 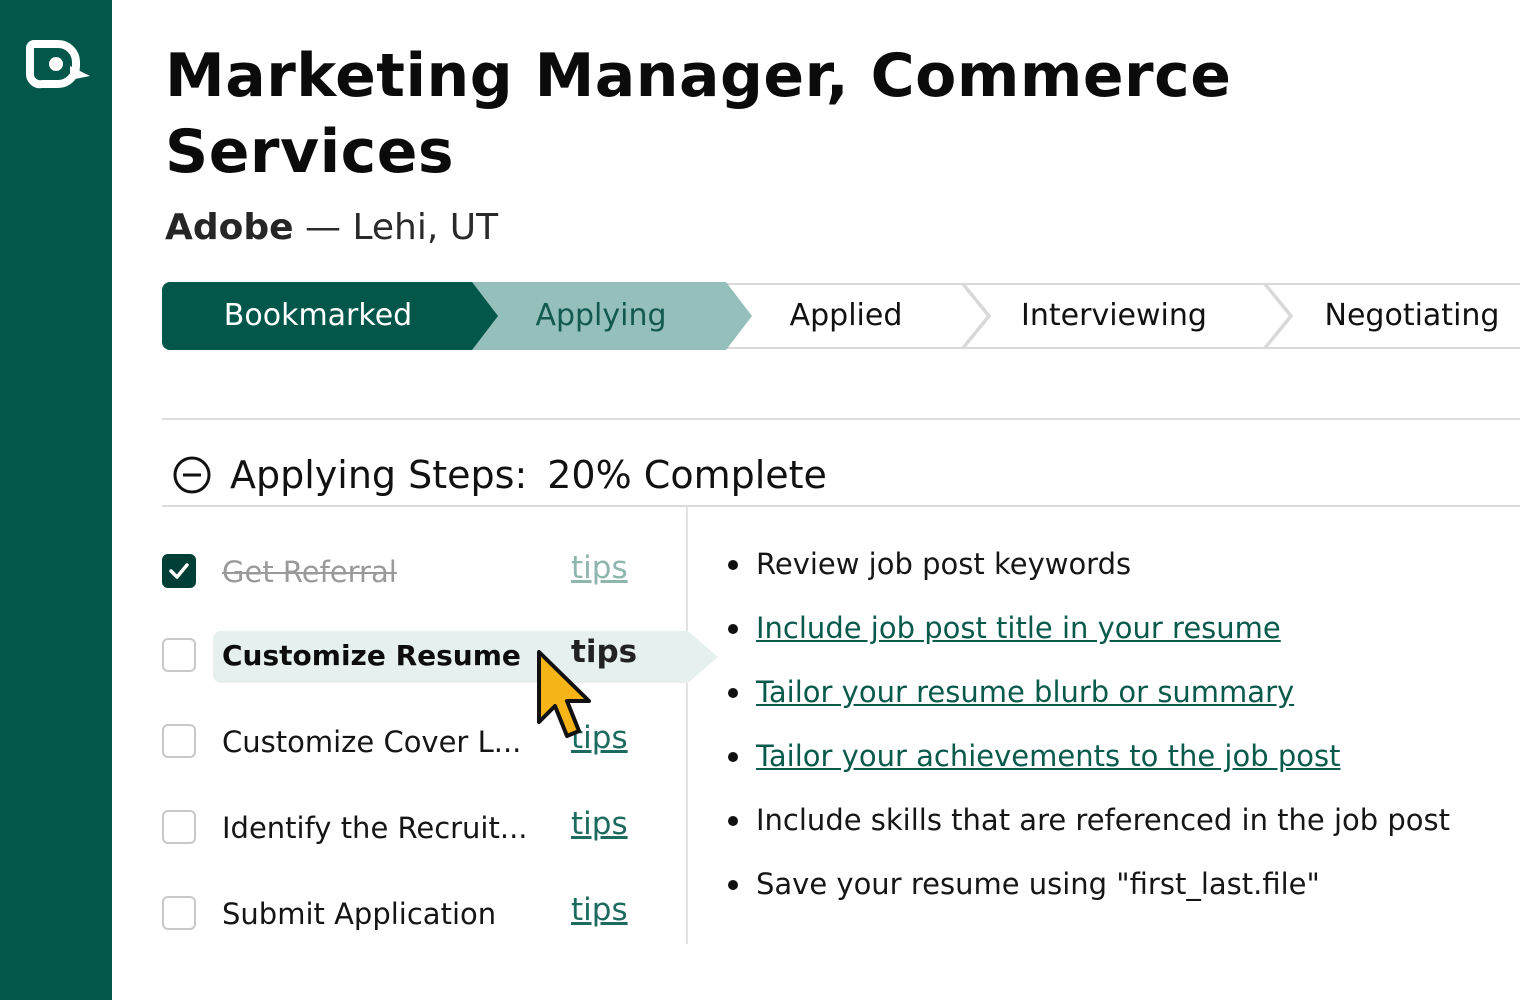 What do you see at coordinates (1038, 884) in the screenshot?
I see `tip-text: Save your resume using "first_last.file"` at bounding box center [1038, 884].